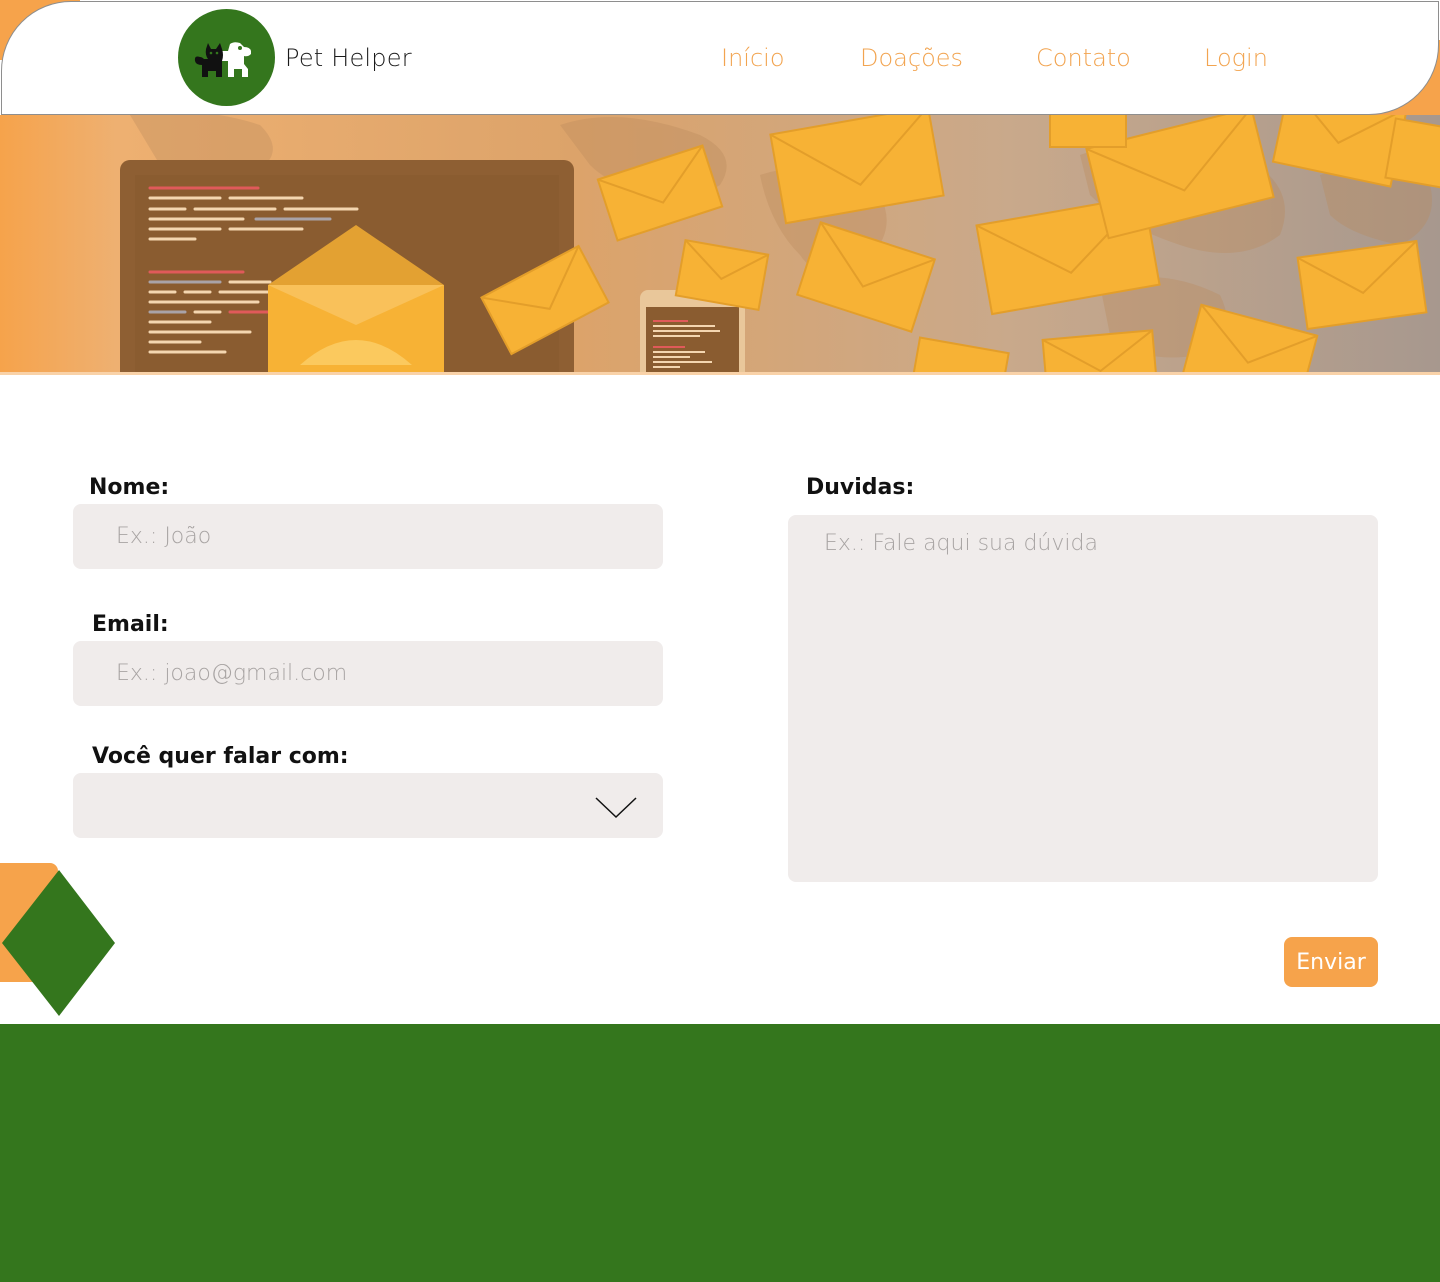 This screenshot has height=1282, width=1440. Describe the element at coordinates (1083, 698) in the screenshot. I see `questions-textarea` at that location.